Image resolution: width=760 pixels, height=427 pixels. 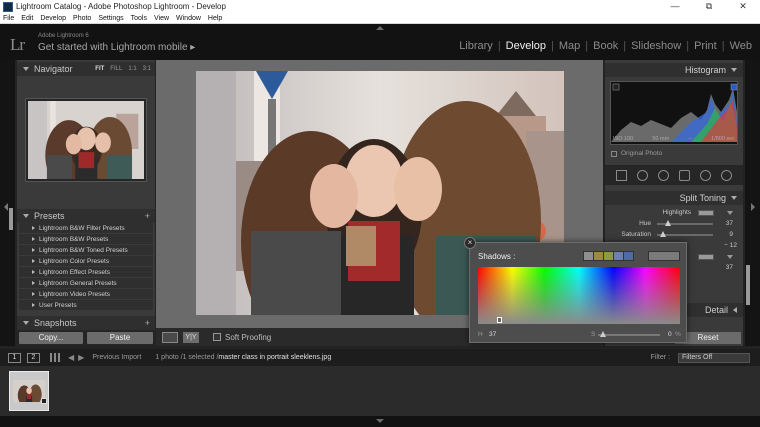 What do you see at coordinates (116, 47) in the screenshot?
I see `mobile-promo-link: Get started with Lightroom mobile ▸` at bounding box center [116, 47].